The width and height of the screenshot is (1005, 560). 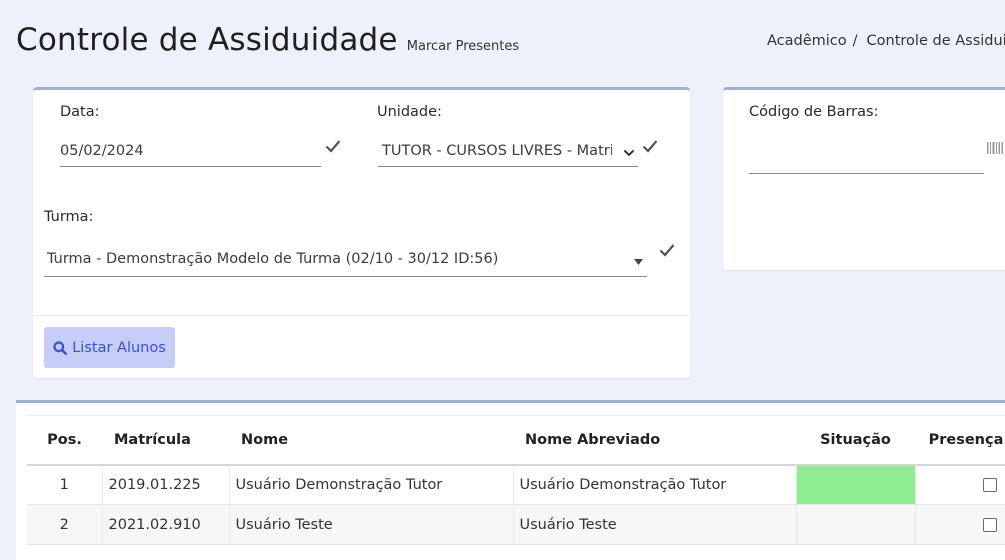 What do you see at coordinates (65, 524) in the screenshot?
I see `cell-pos: 2` at bounding box center [65, 524].